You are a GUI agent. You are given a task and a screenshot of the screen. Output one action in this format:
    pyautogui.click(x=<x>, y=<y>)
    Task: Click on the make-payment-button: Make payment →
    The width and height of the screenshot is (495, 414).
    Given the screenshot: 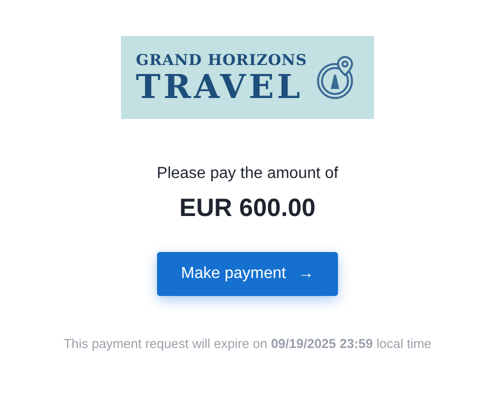 What is the action you would take?
    pyautogui.click(x=247, y=274)
    